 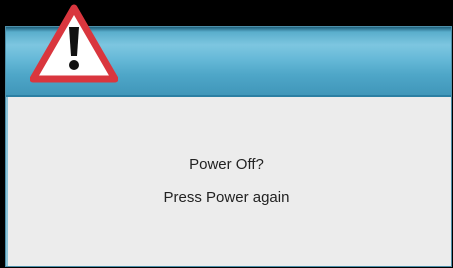 I want to click on warning-triangle-icon, so click(x=74, y=43).